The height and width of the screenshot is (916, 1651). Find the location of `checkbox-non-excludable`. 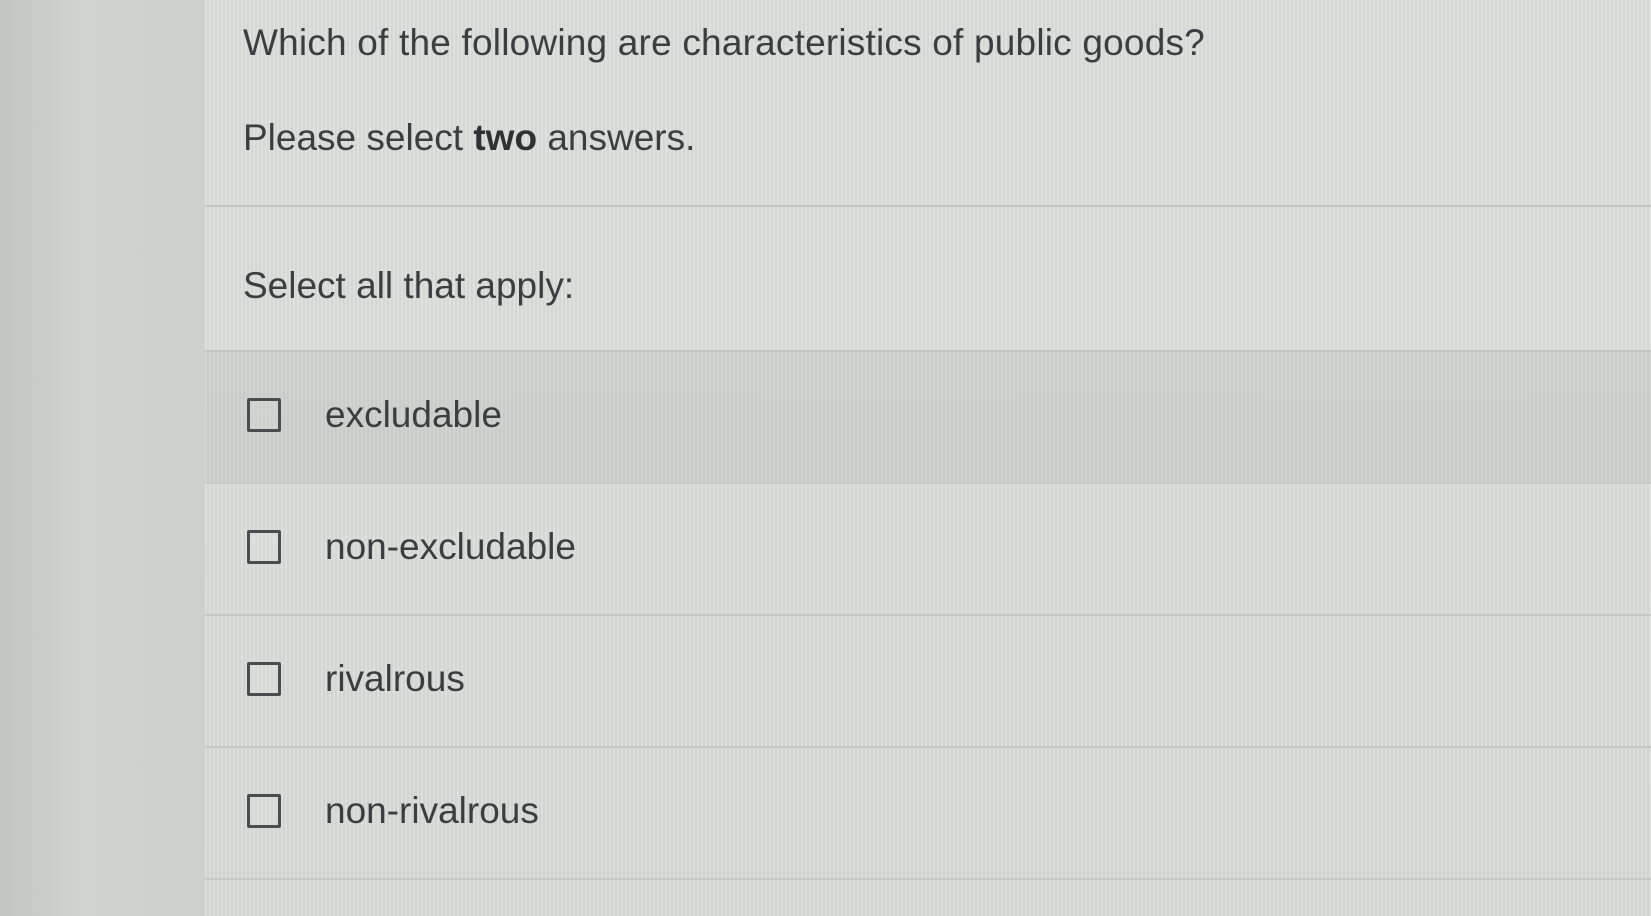

checkbox-non-excludable is located at coordinates (264, 547).